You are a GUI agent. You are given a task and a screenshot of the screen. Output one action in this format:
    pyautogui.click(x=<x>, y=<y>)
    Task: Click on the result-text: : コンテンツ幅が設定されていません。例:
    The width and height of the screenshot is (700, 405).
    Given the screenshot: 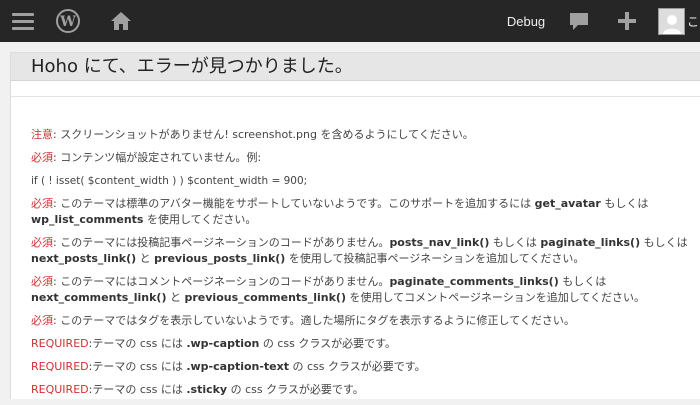 What is the action you would take?
    pyautogui.click(x=157, y=157)
    